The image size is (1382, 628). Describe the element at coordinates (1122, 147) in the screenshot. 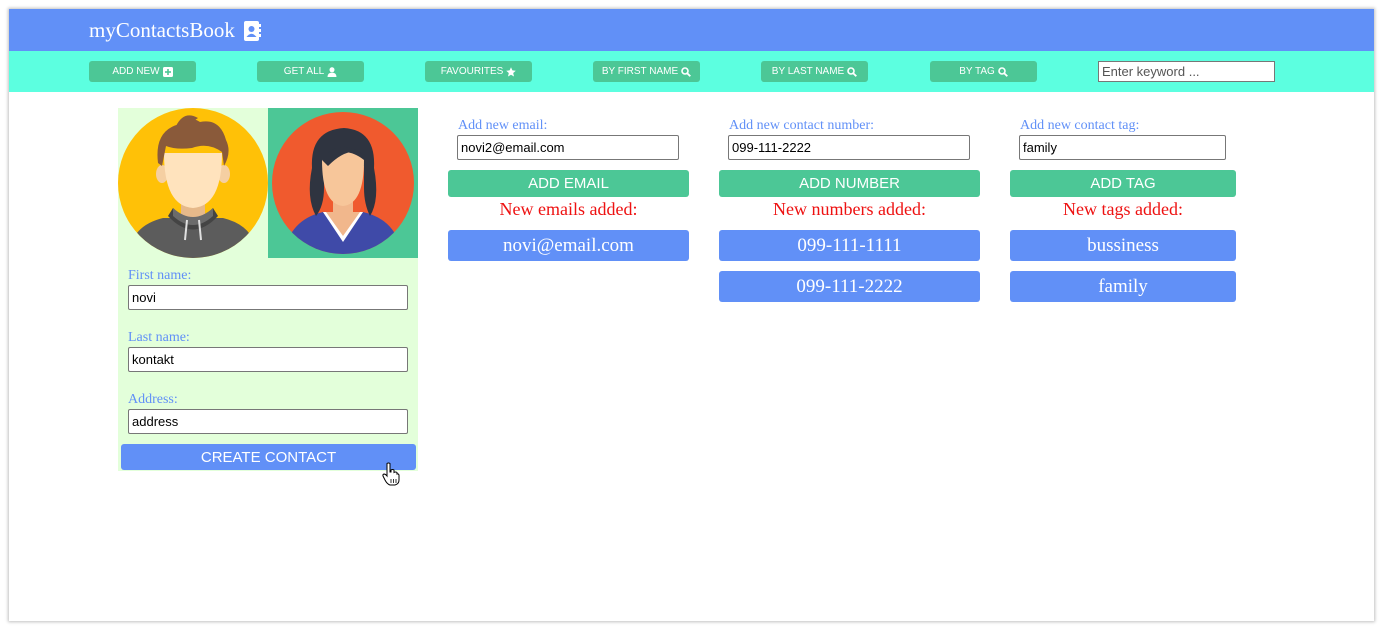

I see `tag-input` at that location.